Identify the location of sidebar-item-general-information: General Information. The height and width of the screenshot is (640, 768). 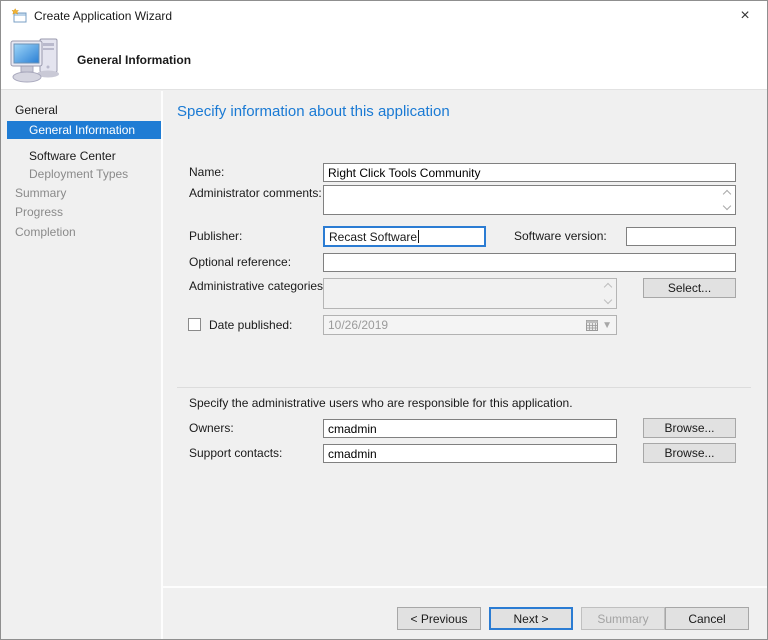
(84, 130).